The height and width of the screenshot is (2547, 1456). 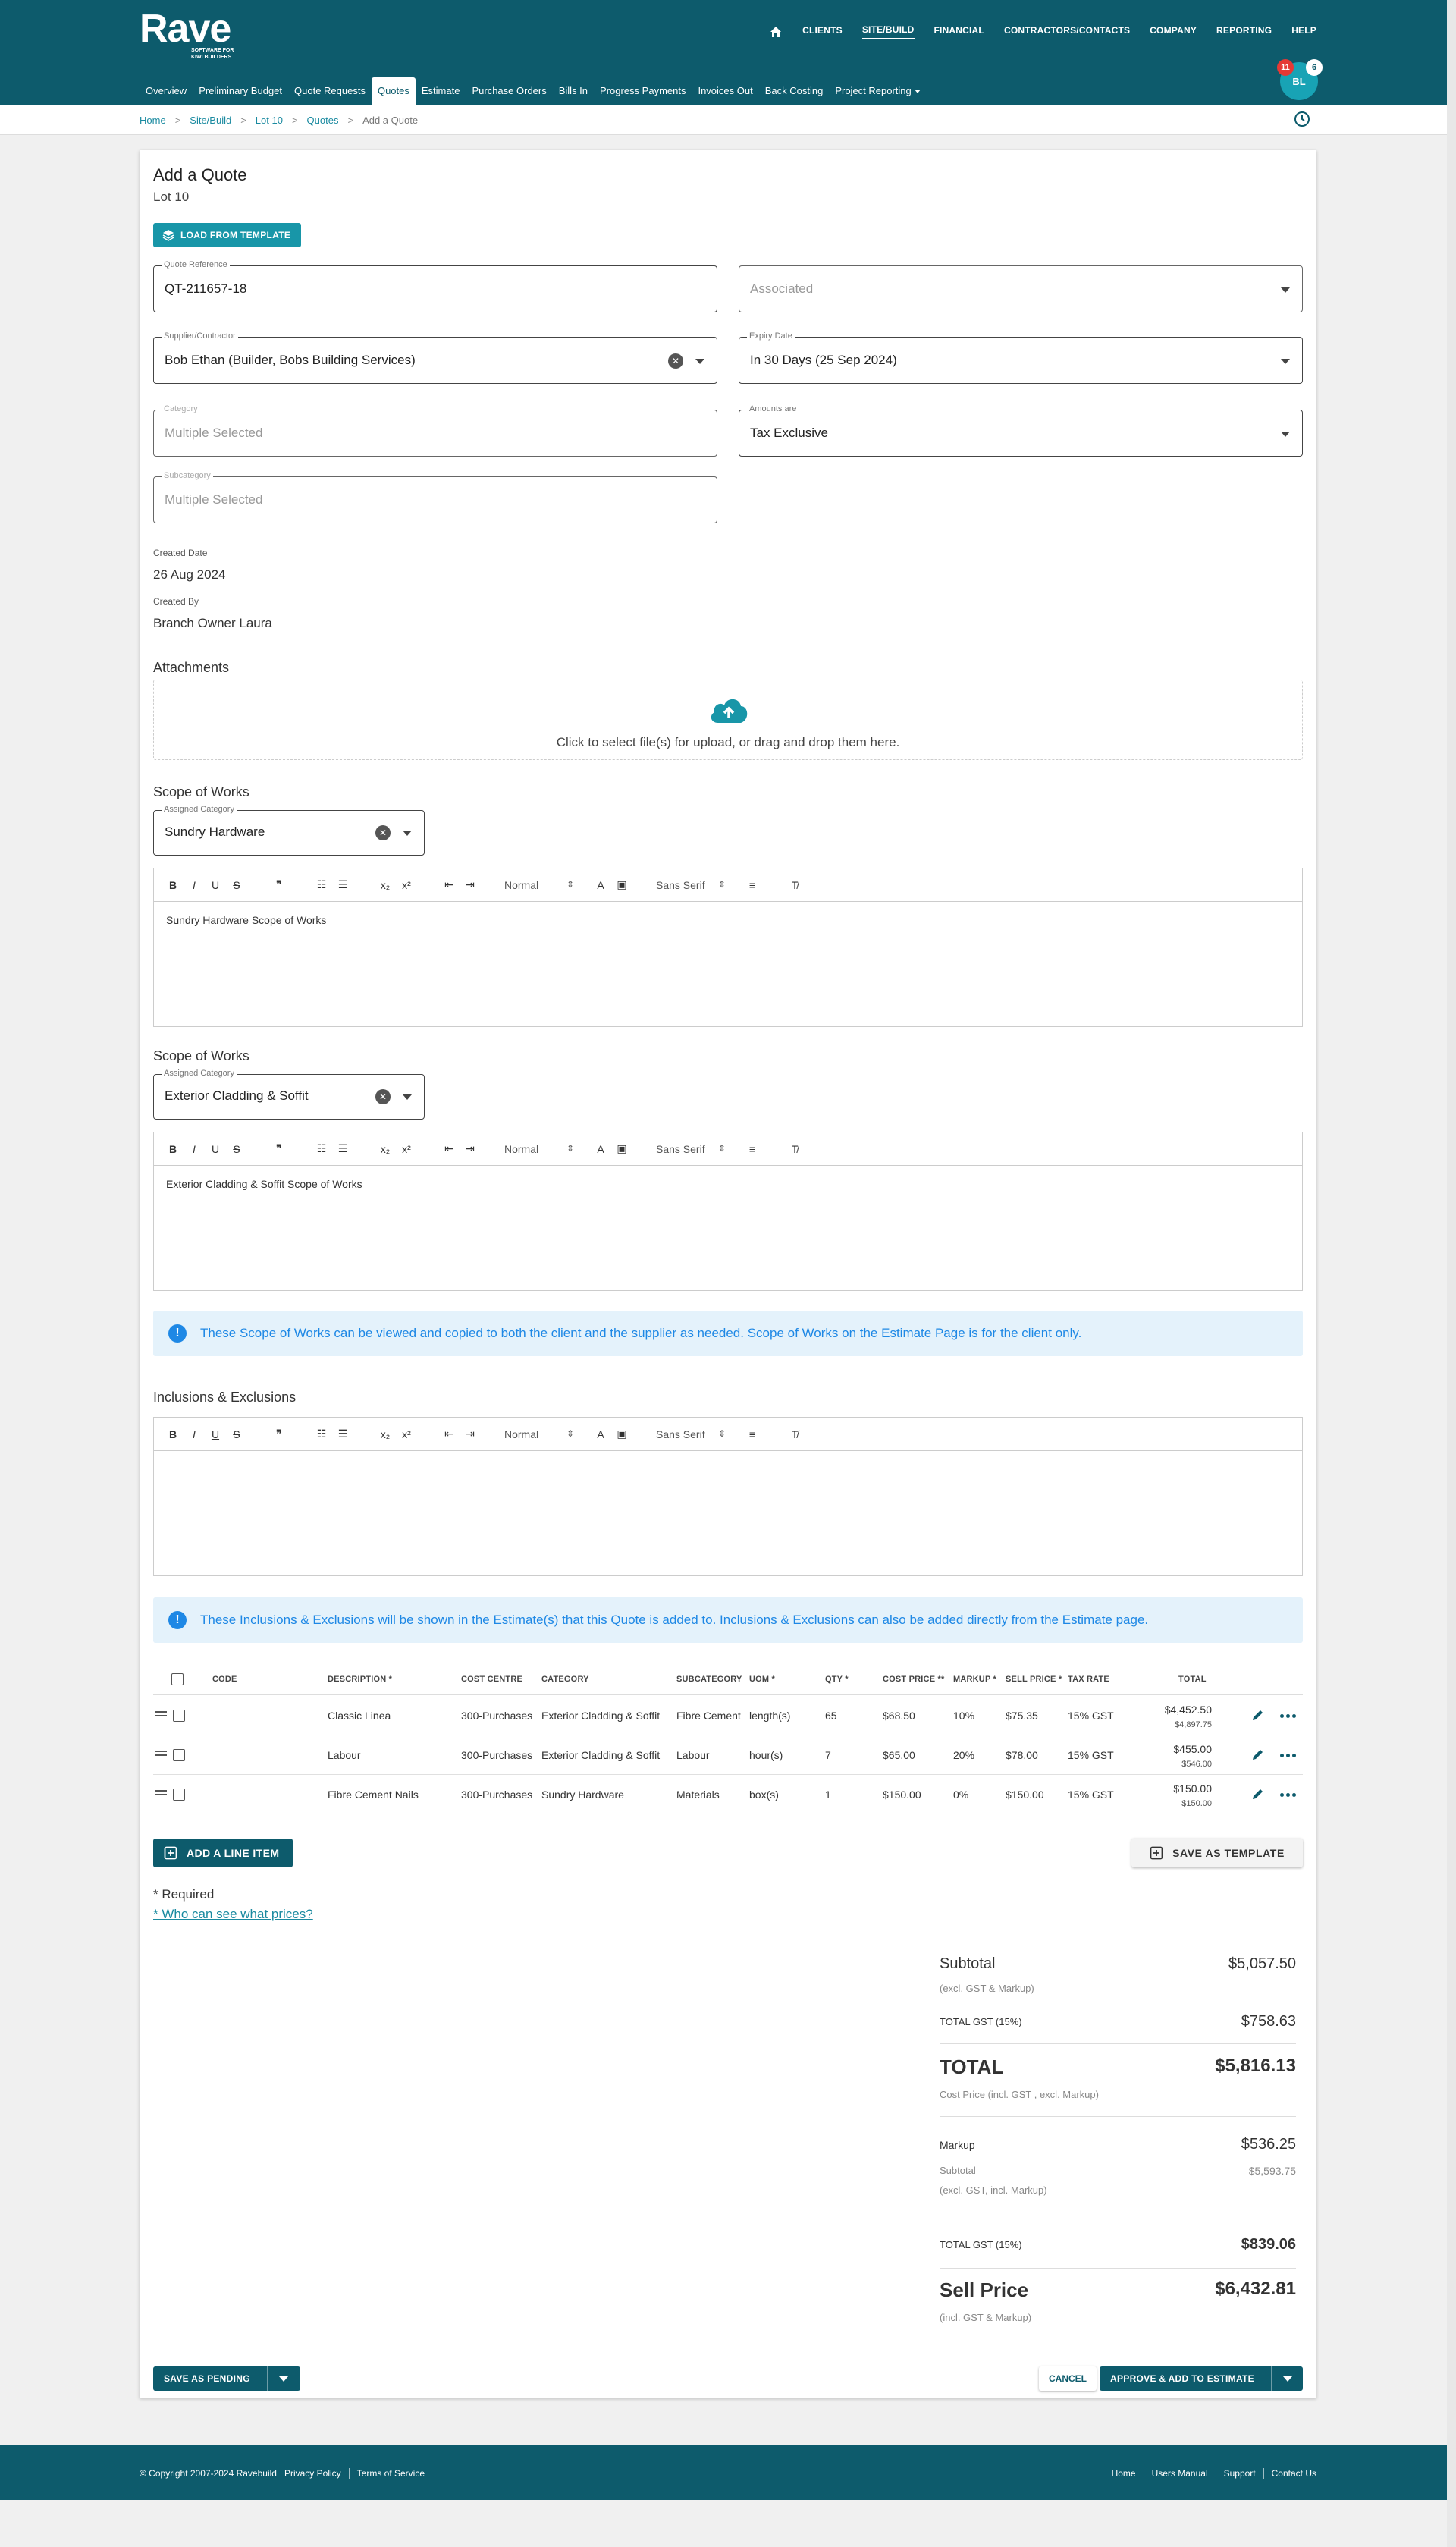 What do you see at coordinates (643, 91) in the screenshot?
I see `tab-progress-payments: Progress Payments` at bounding box center [643, 91].